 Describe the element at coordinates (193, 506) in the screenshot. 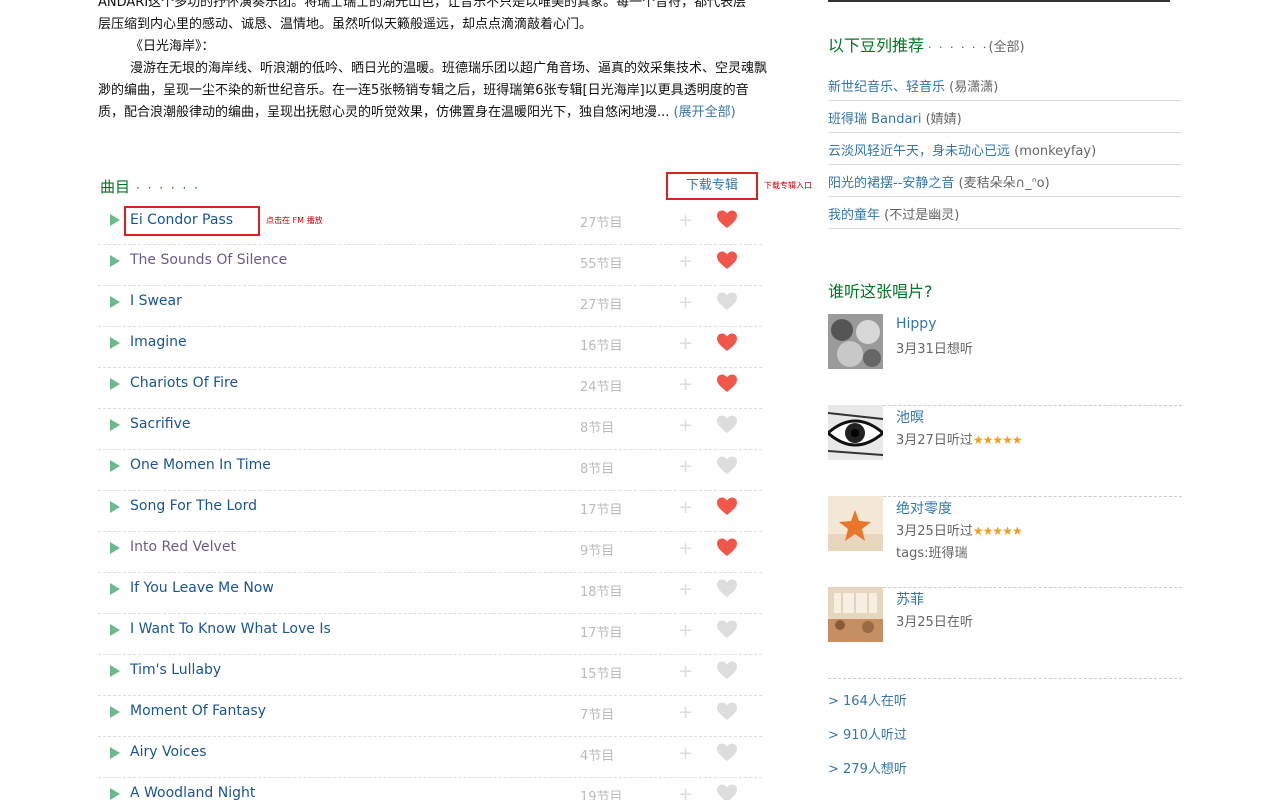

I see `track-name: Song For The Lord` at that location.